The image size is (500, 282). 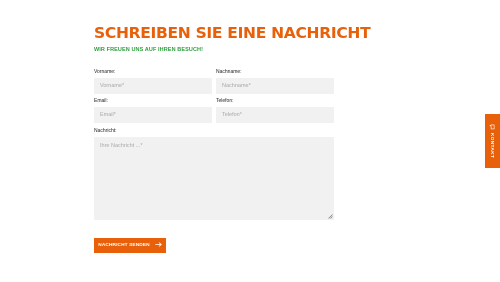 I want to click on resize-handle-icon, so click(x=330, y=216).